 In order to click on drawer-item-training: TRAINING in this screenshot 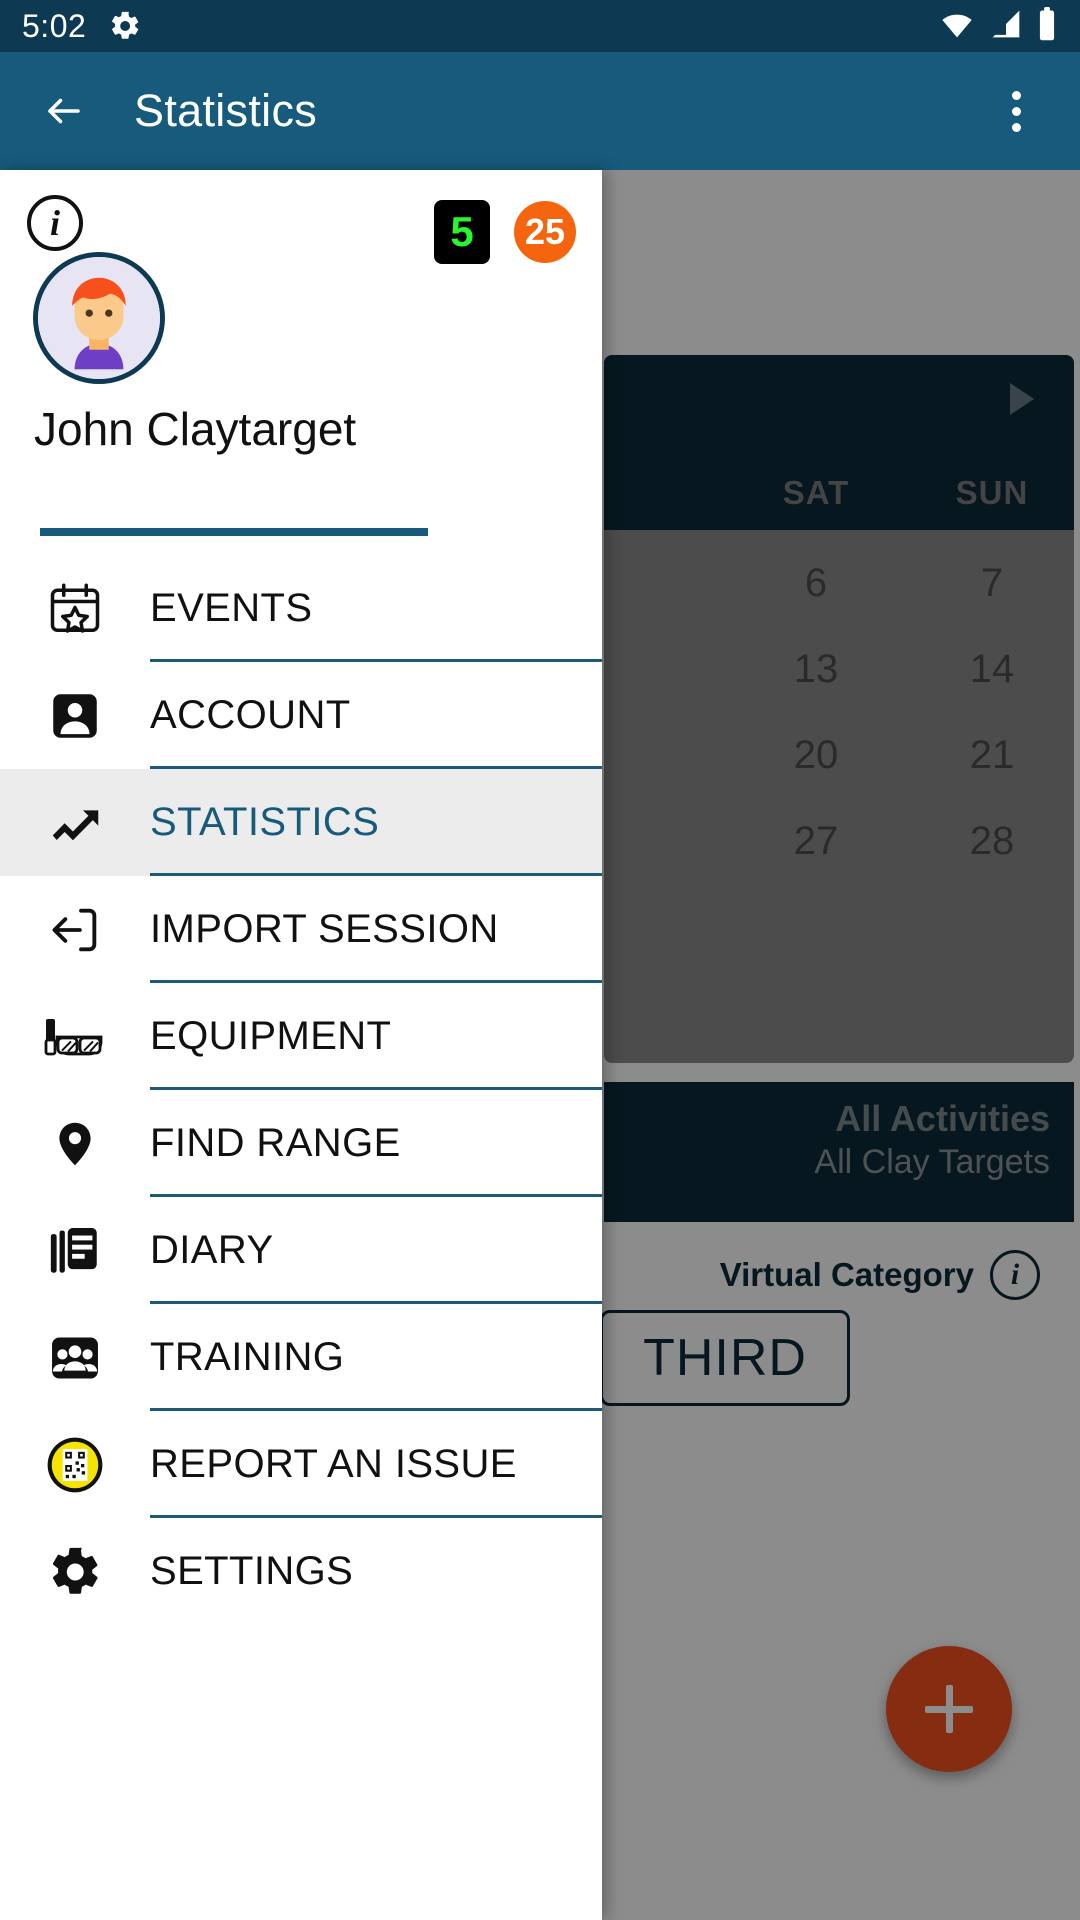, I will do `click(301, 1357)`.